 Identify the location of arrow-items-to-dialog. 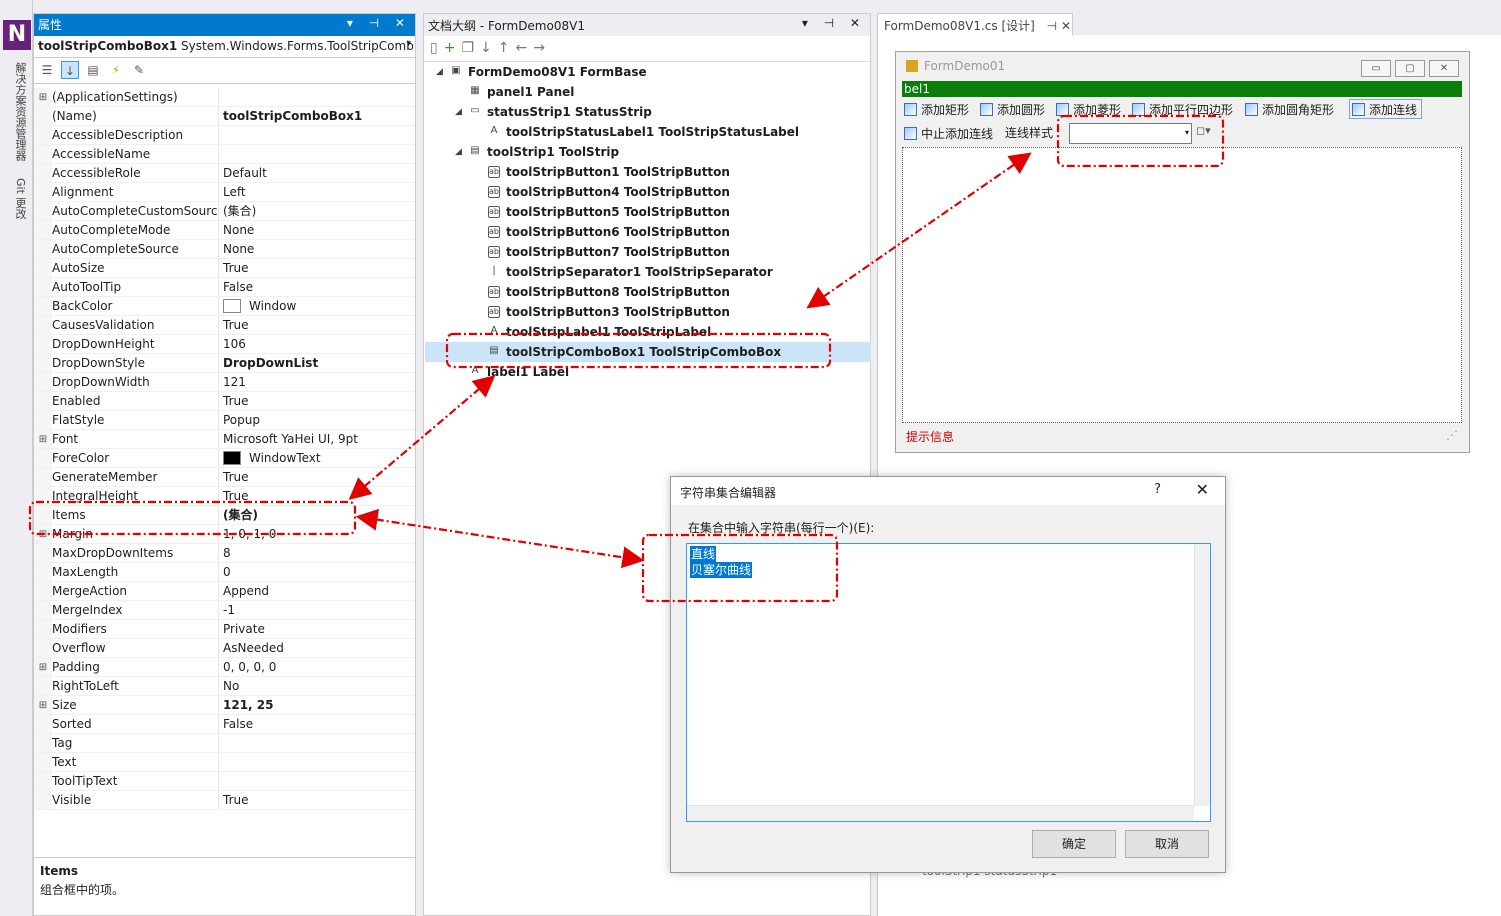
(500, 538).